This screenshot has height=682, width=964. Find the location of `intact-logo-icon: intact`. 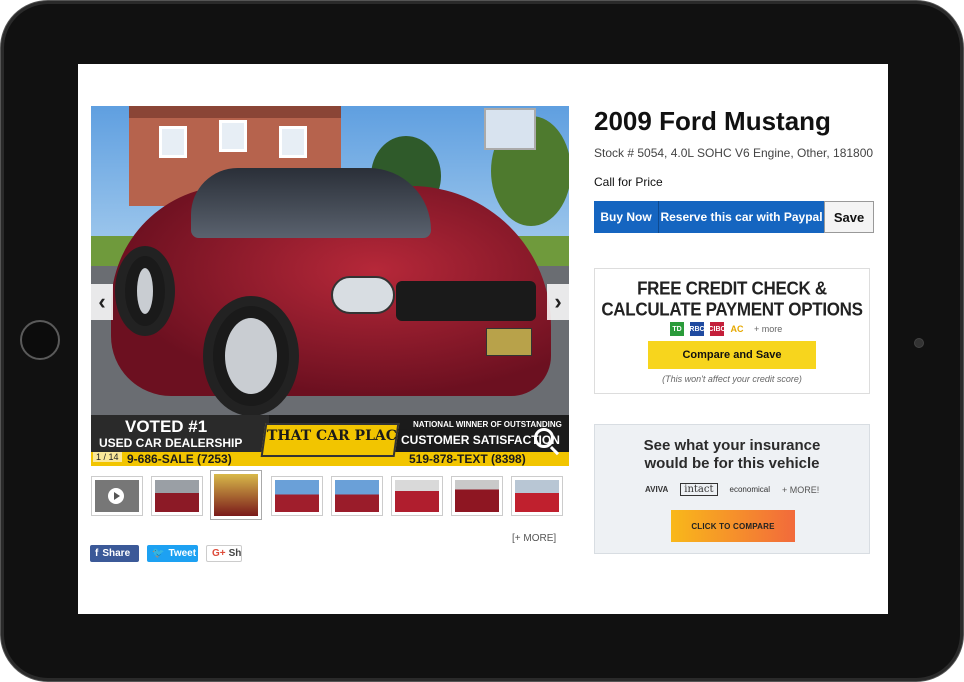

intact-logo-icon: intact is located at coordinates (699, 489).